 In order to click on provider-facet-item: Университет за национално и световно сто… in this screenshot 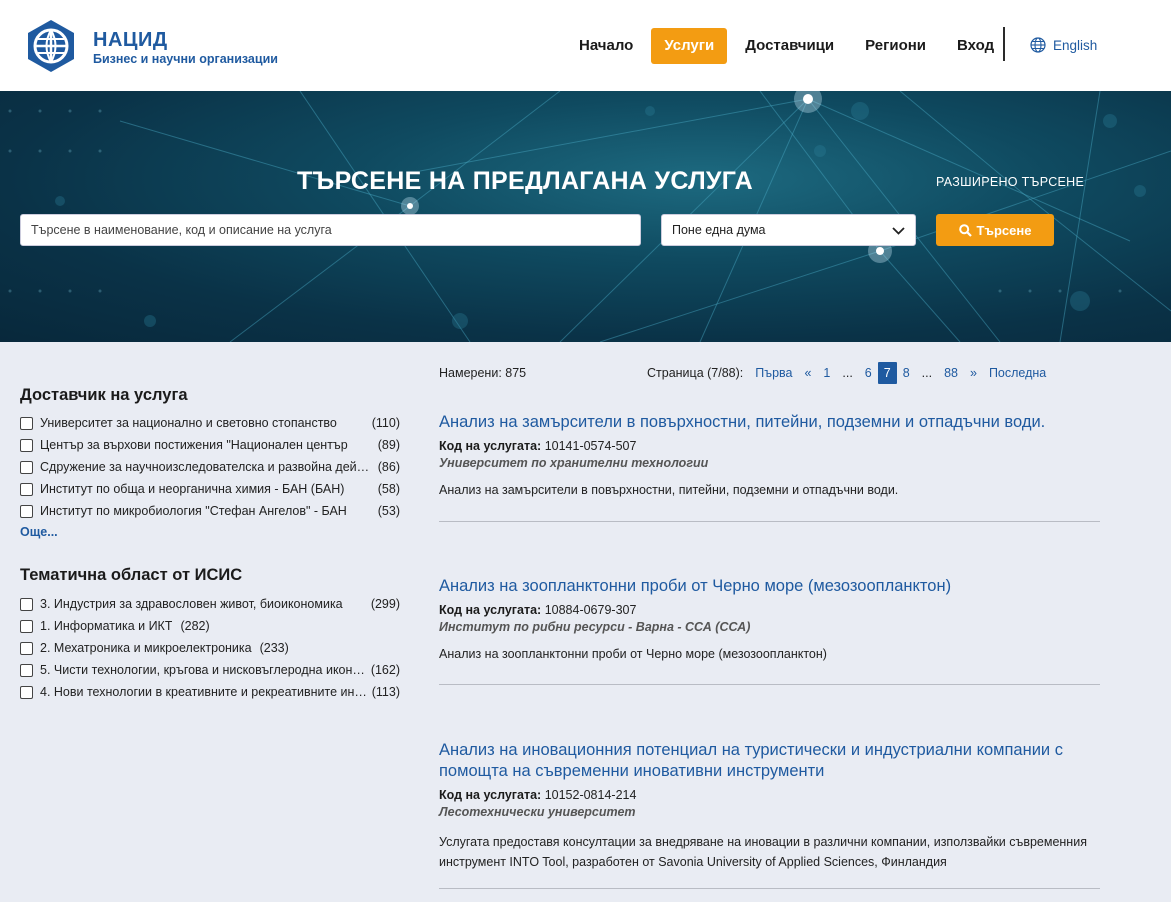, I will do `click(210, 423)`.